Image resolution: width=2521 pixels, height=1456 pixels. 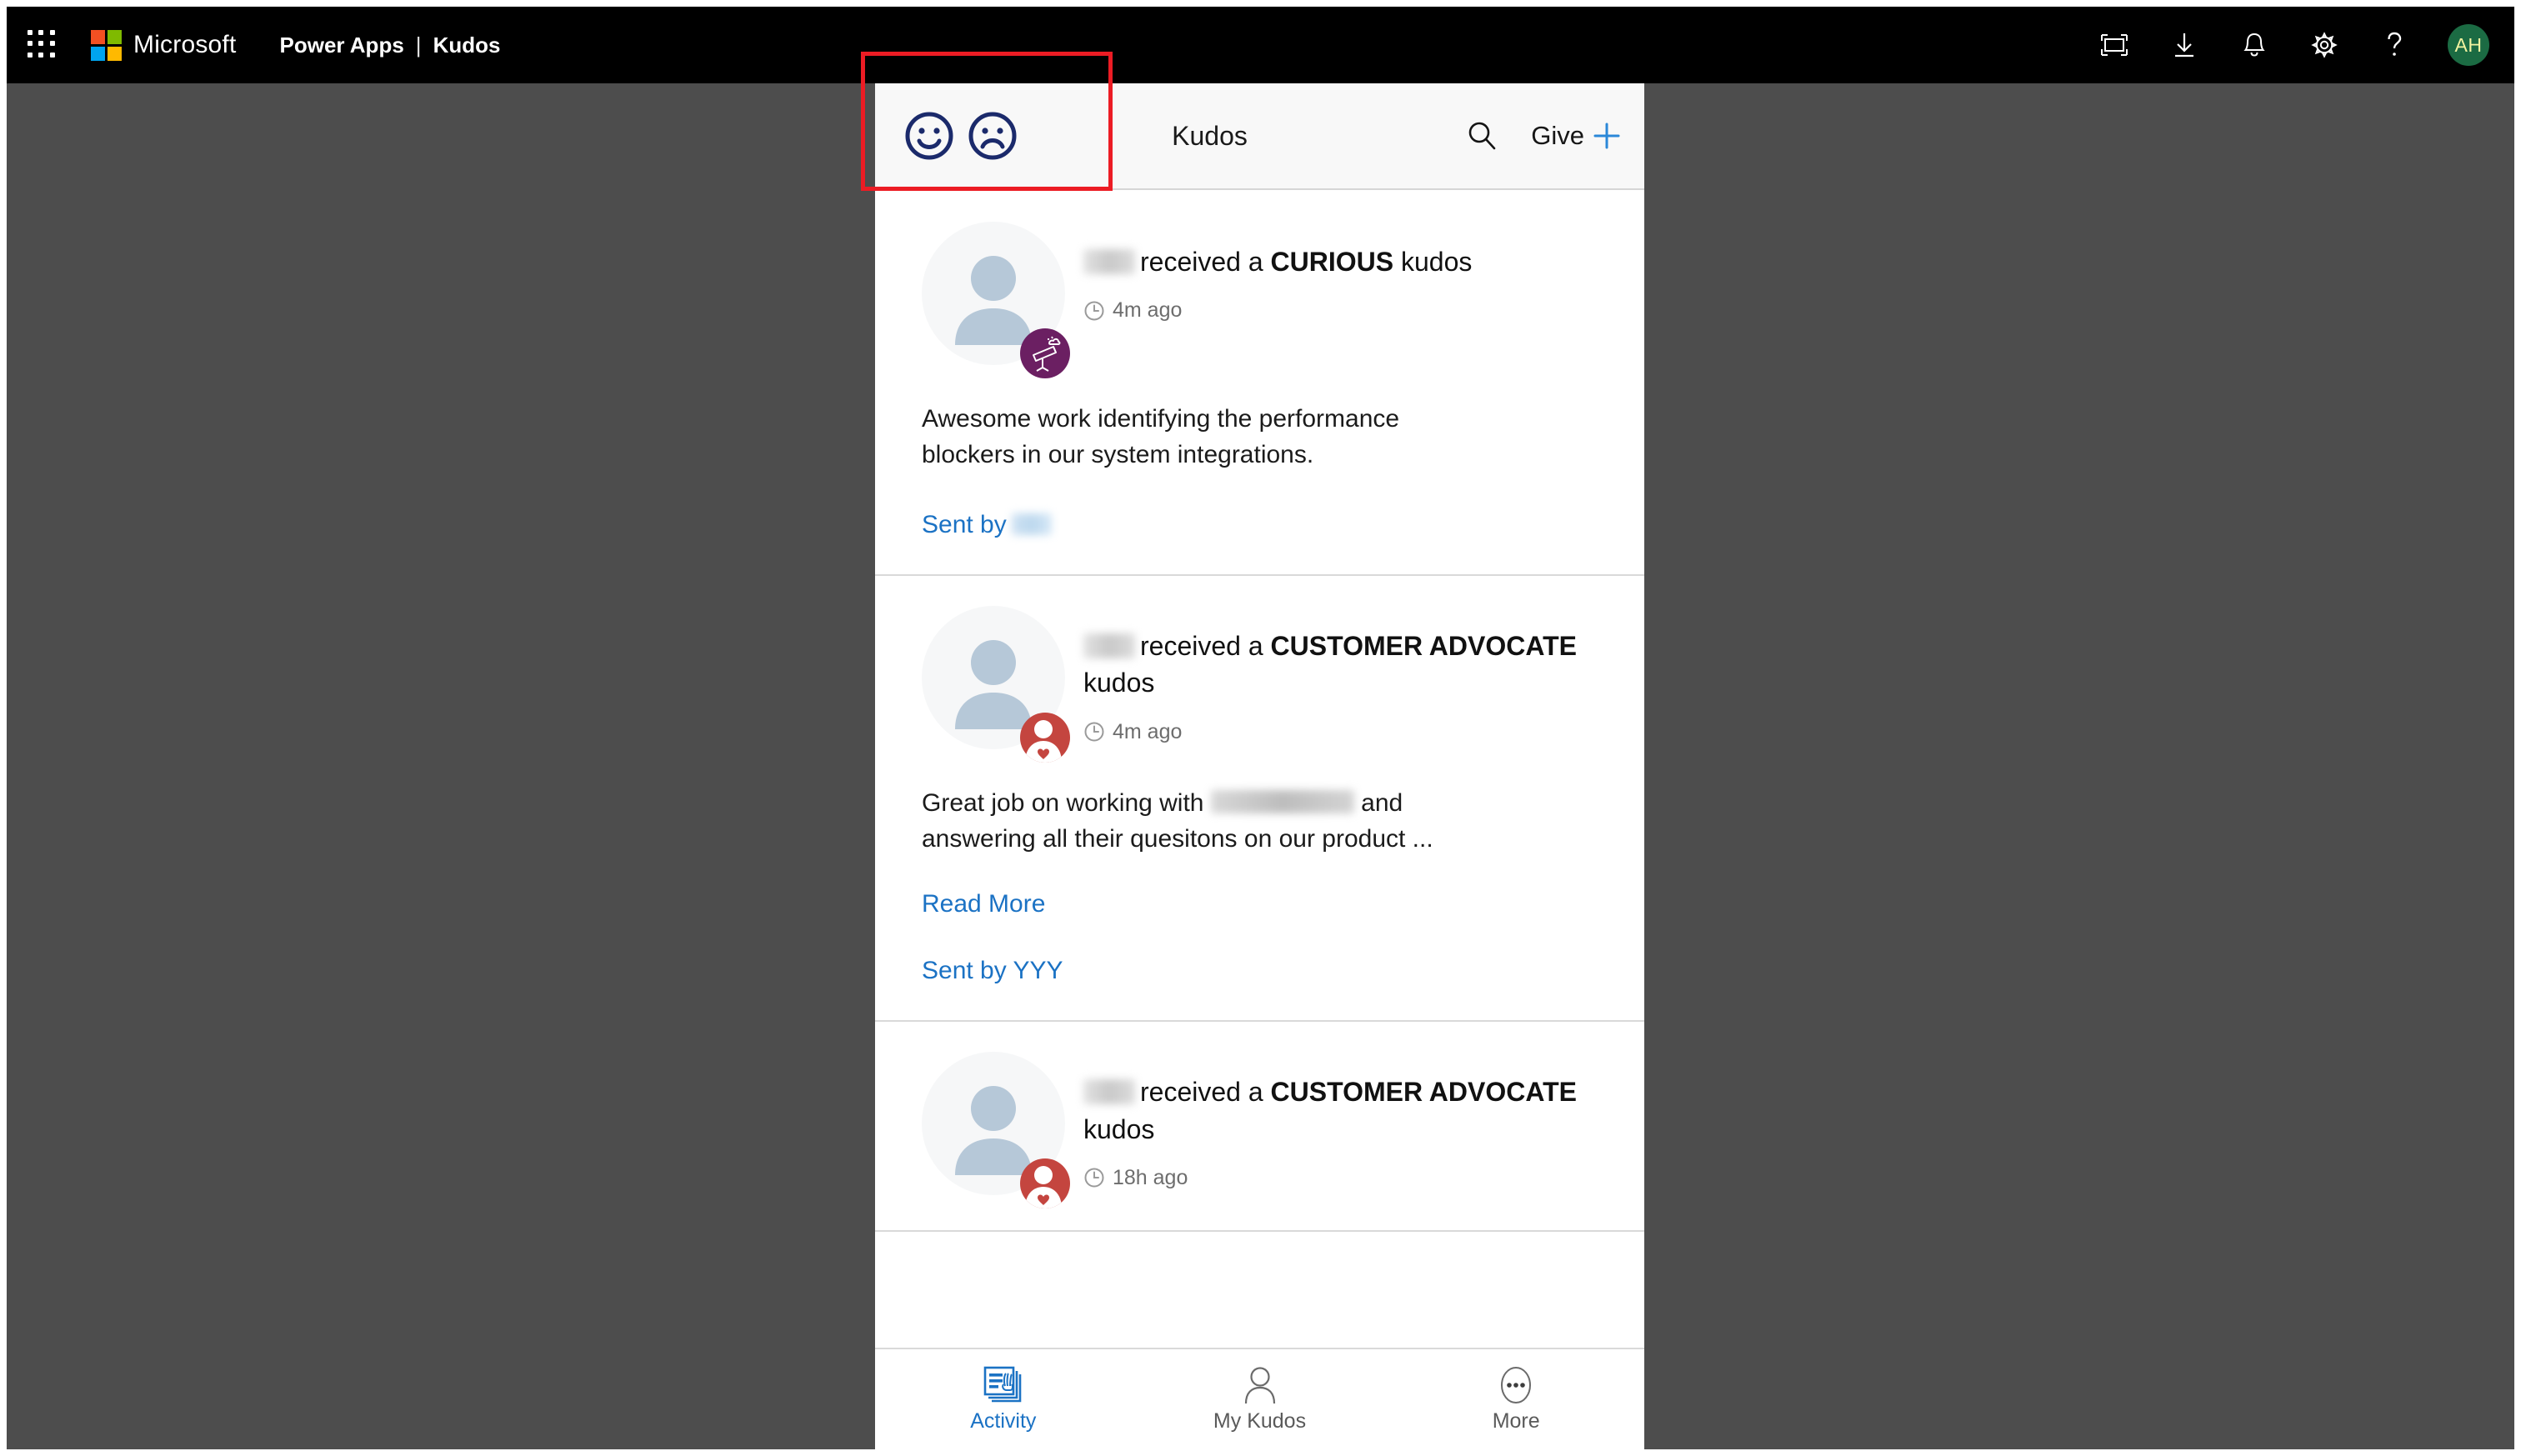 What do you see at coordinates (960, 136) in the screenshot?
I see `feedback-face-buttons` at bounding box center [960, 136].